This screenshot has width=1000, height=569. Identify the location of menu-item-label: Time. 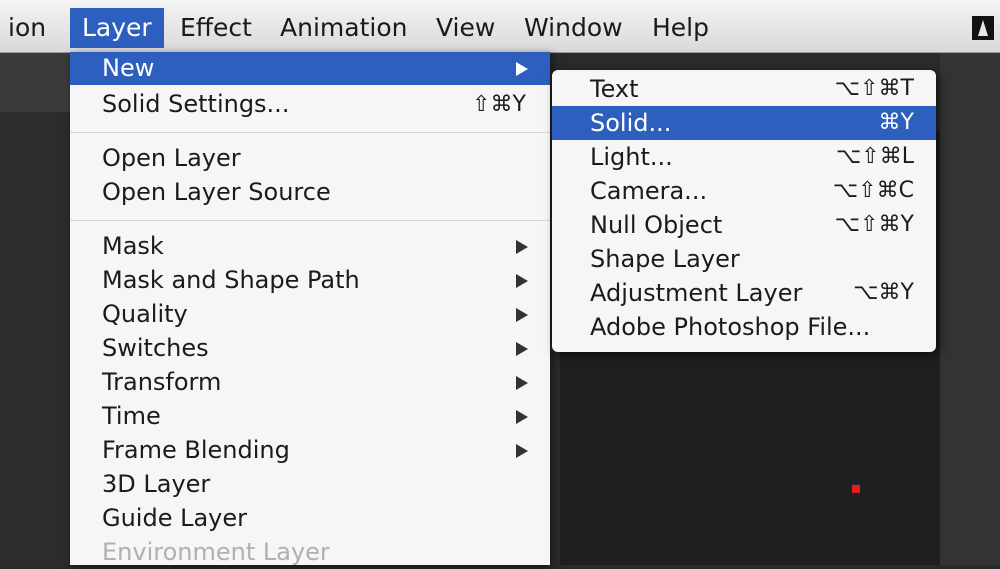
(131, 416).